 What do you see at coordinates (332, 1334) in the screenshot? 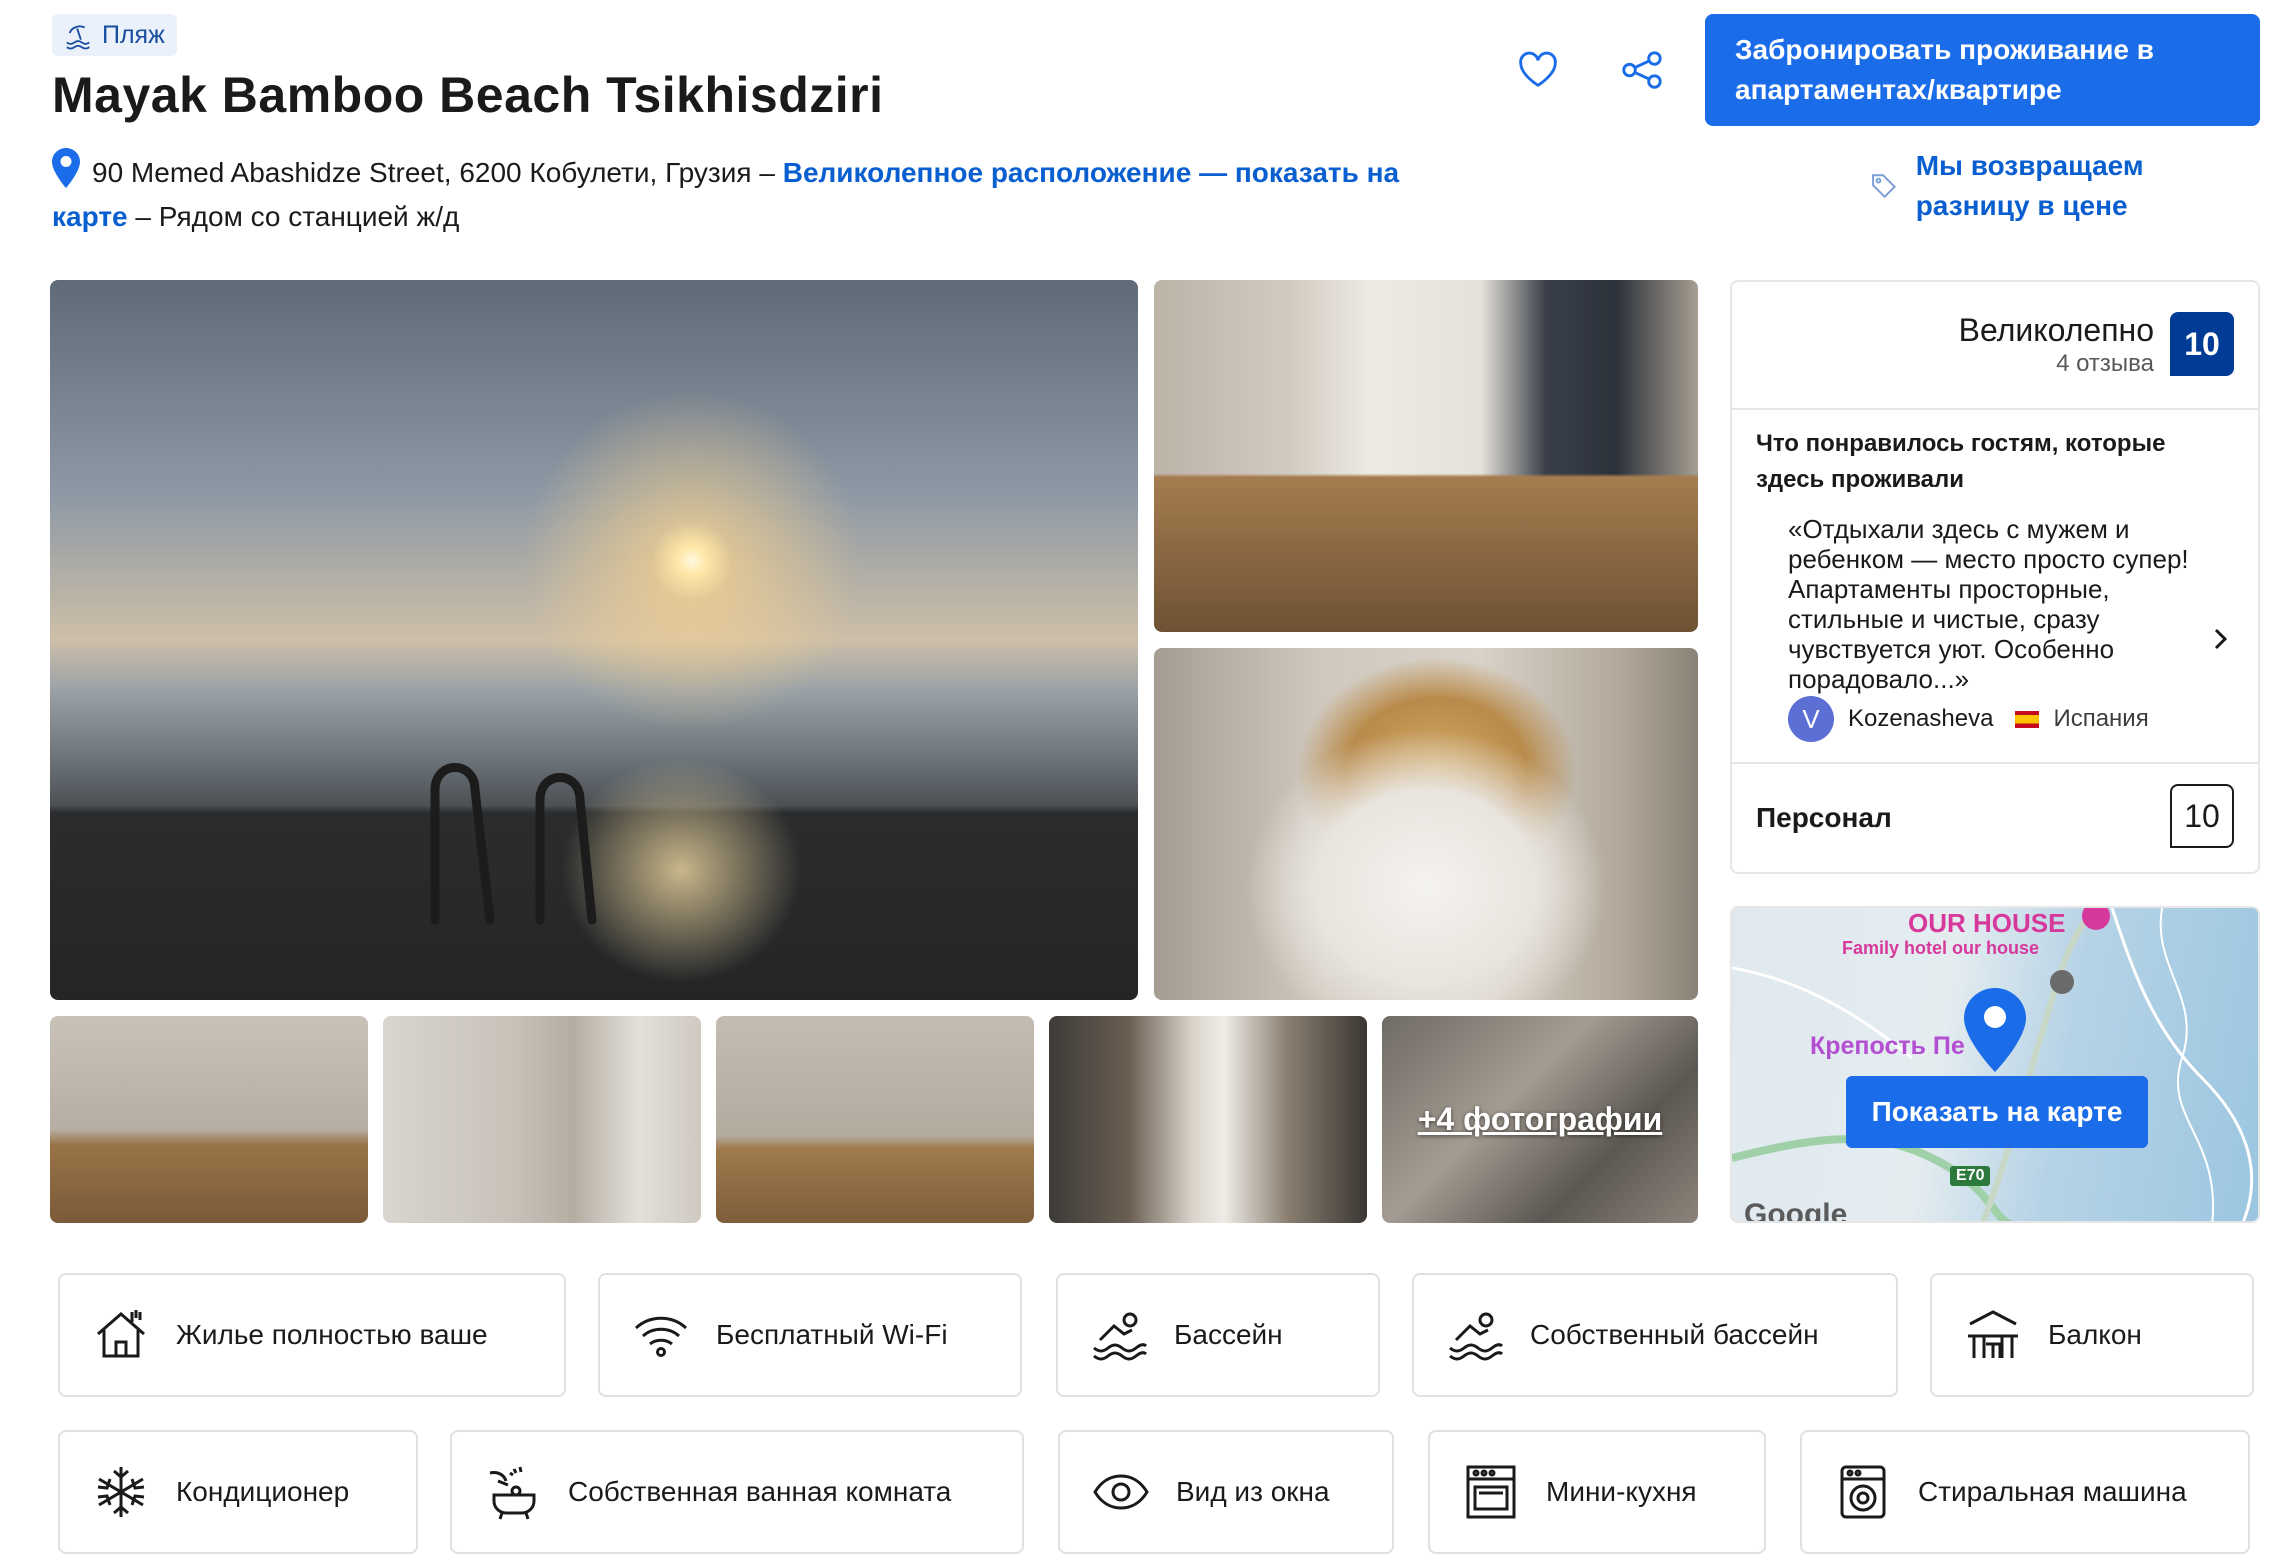
I see `facility-label: Жилье полностью ваше` at bounding box center [332, 1334].